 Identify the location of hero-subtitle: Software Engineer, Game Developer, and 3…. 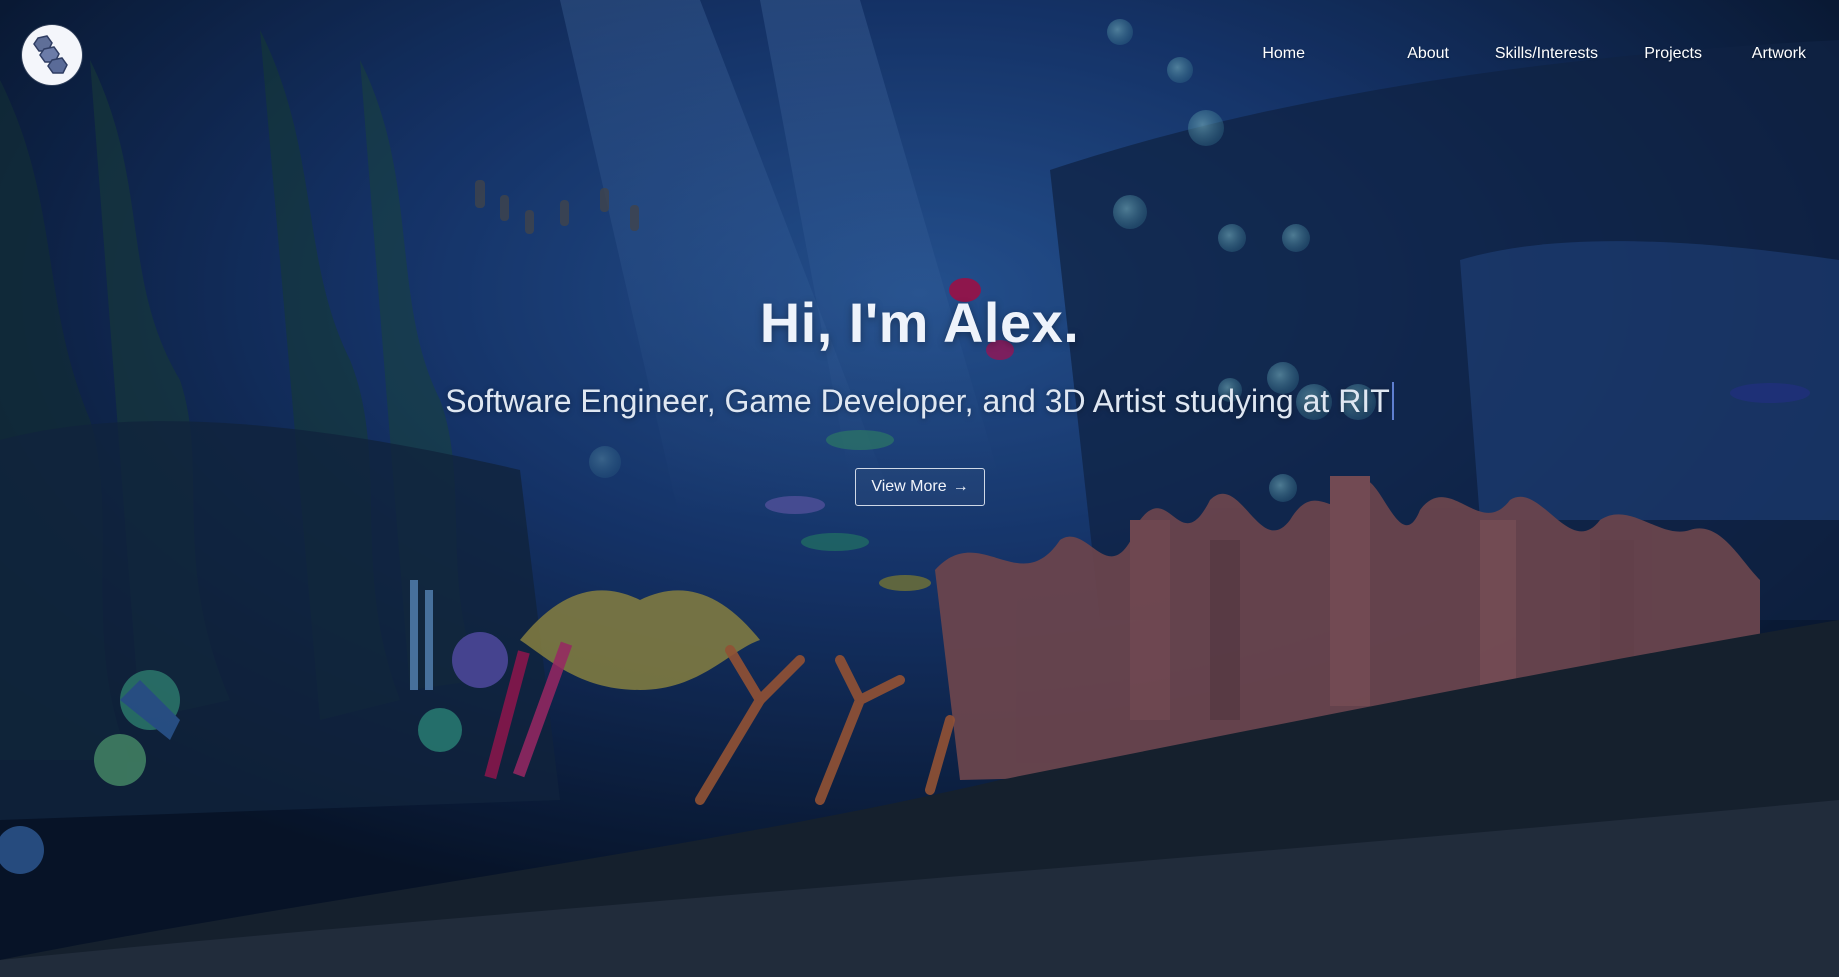
(917, 401).